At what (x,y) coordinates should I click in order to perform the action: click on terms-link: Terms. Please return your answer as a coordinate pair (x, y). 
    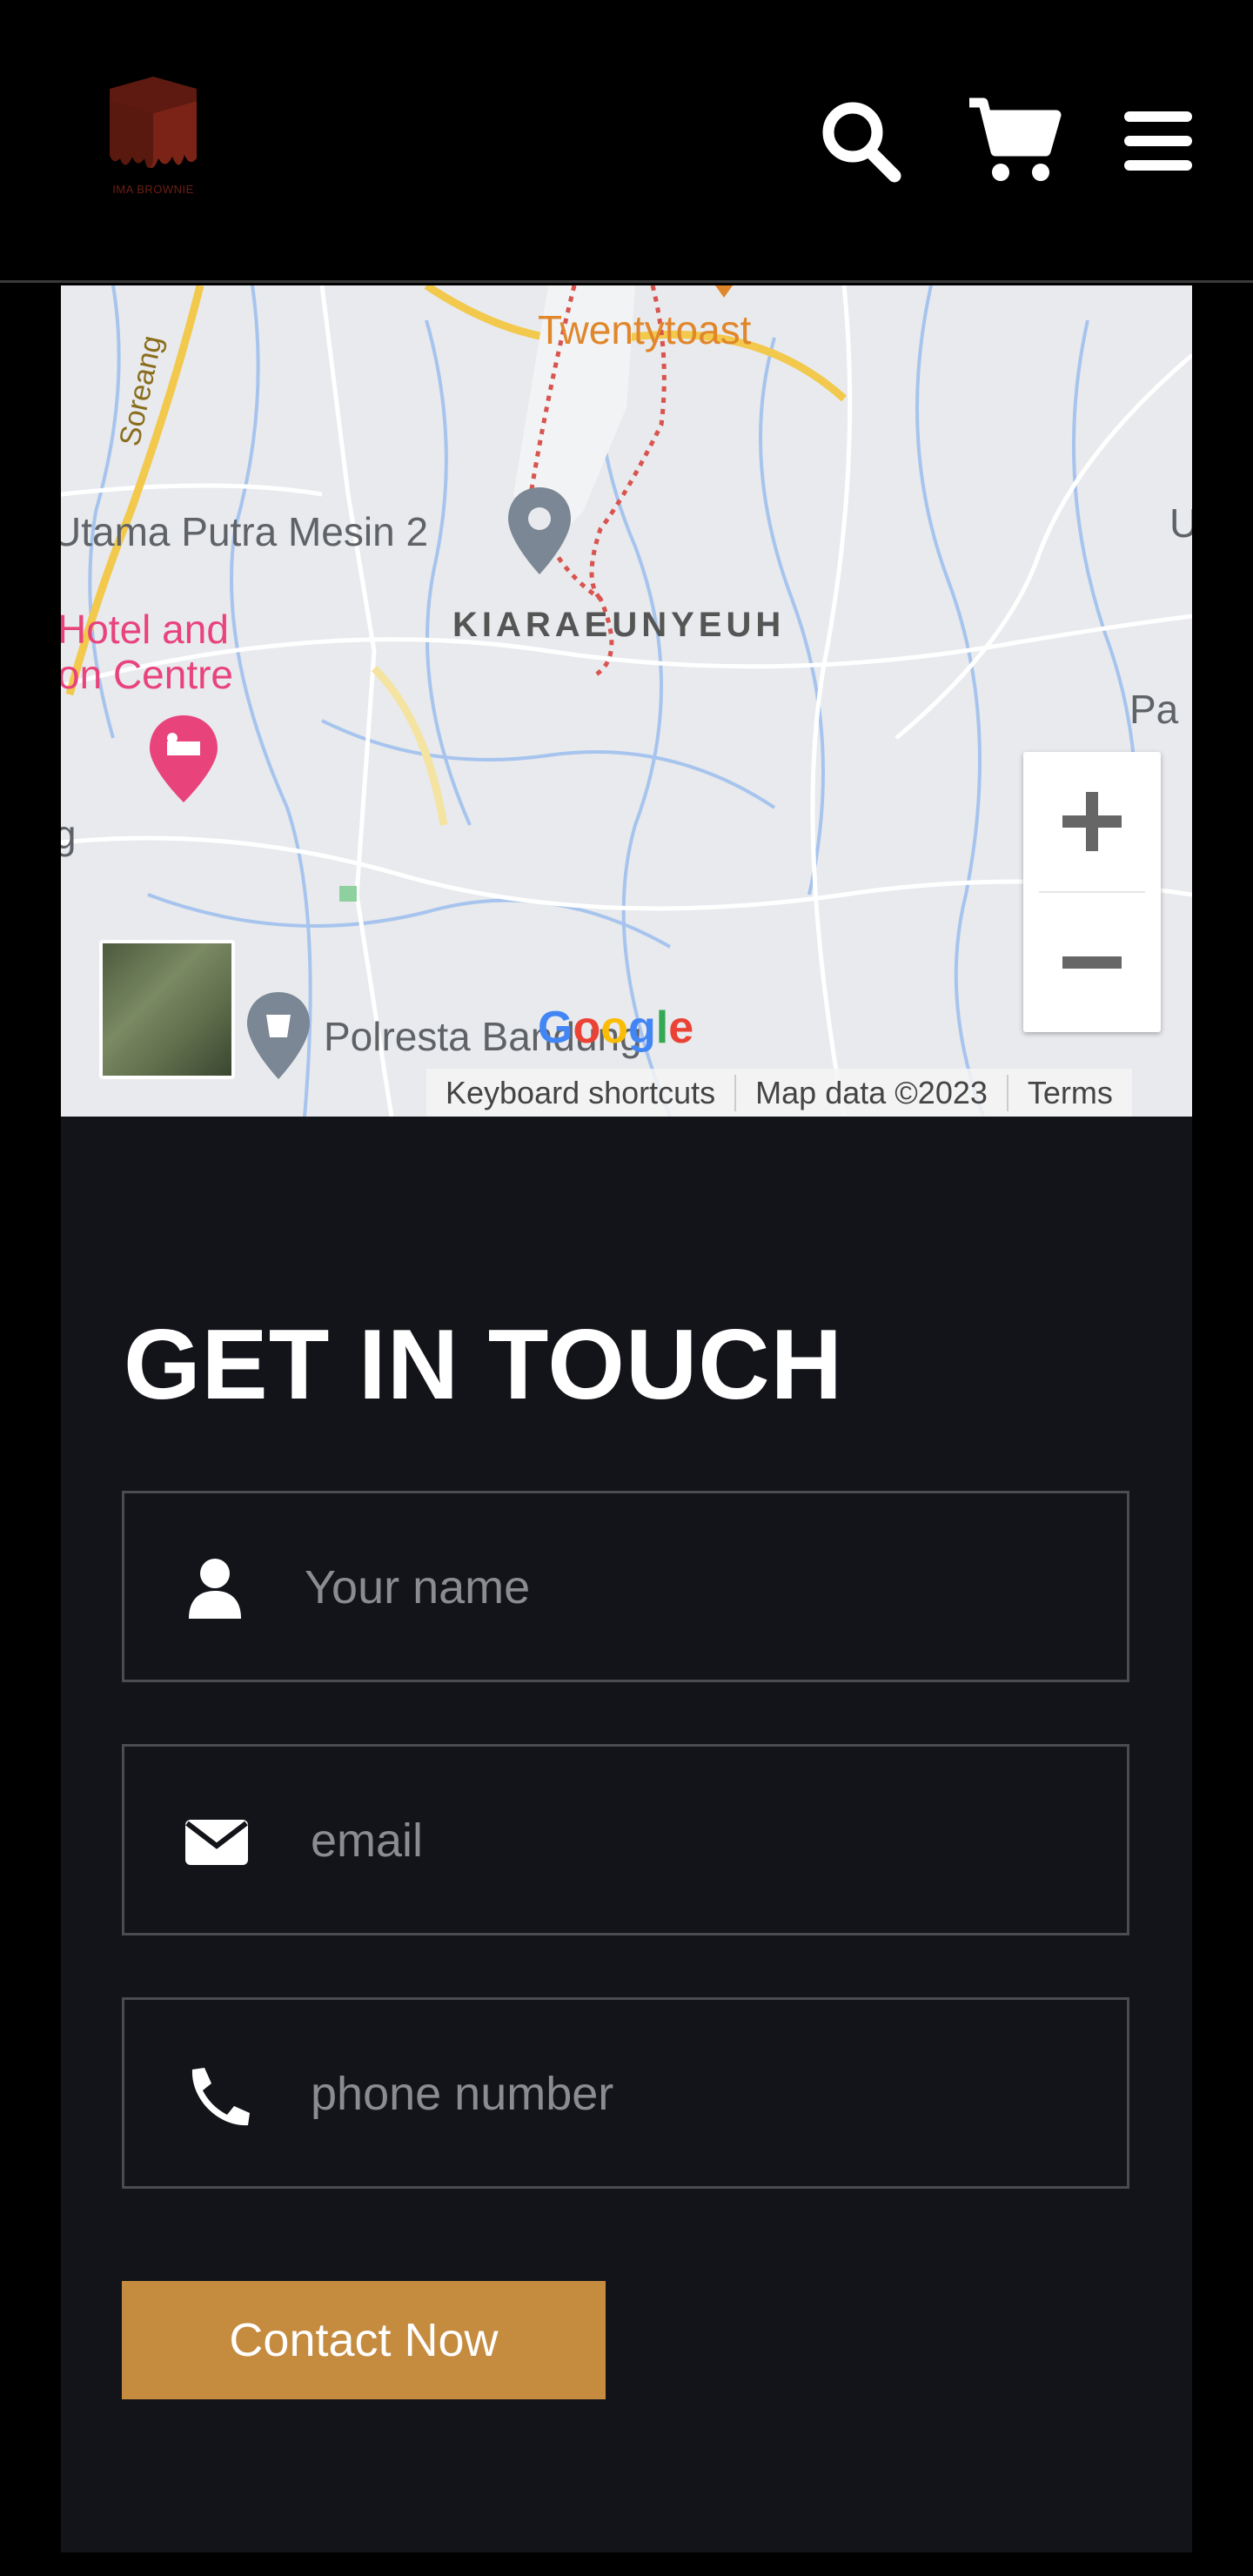
    Looking at the image, I should click on (1070, 1093).